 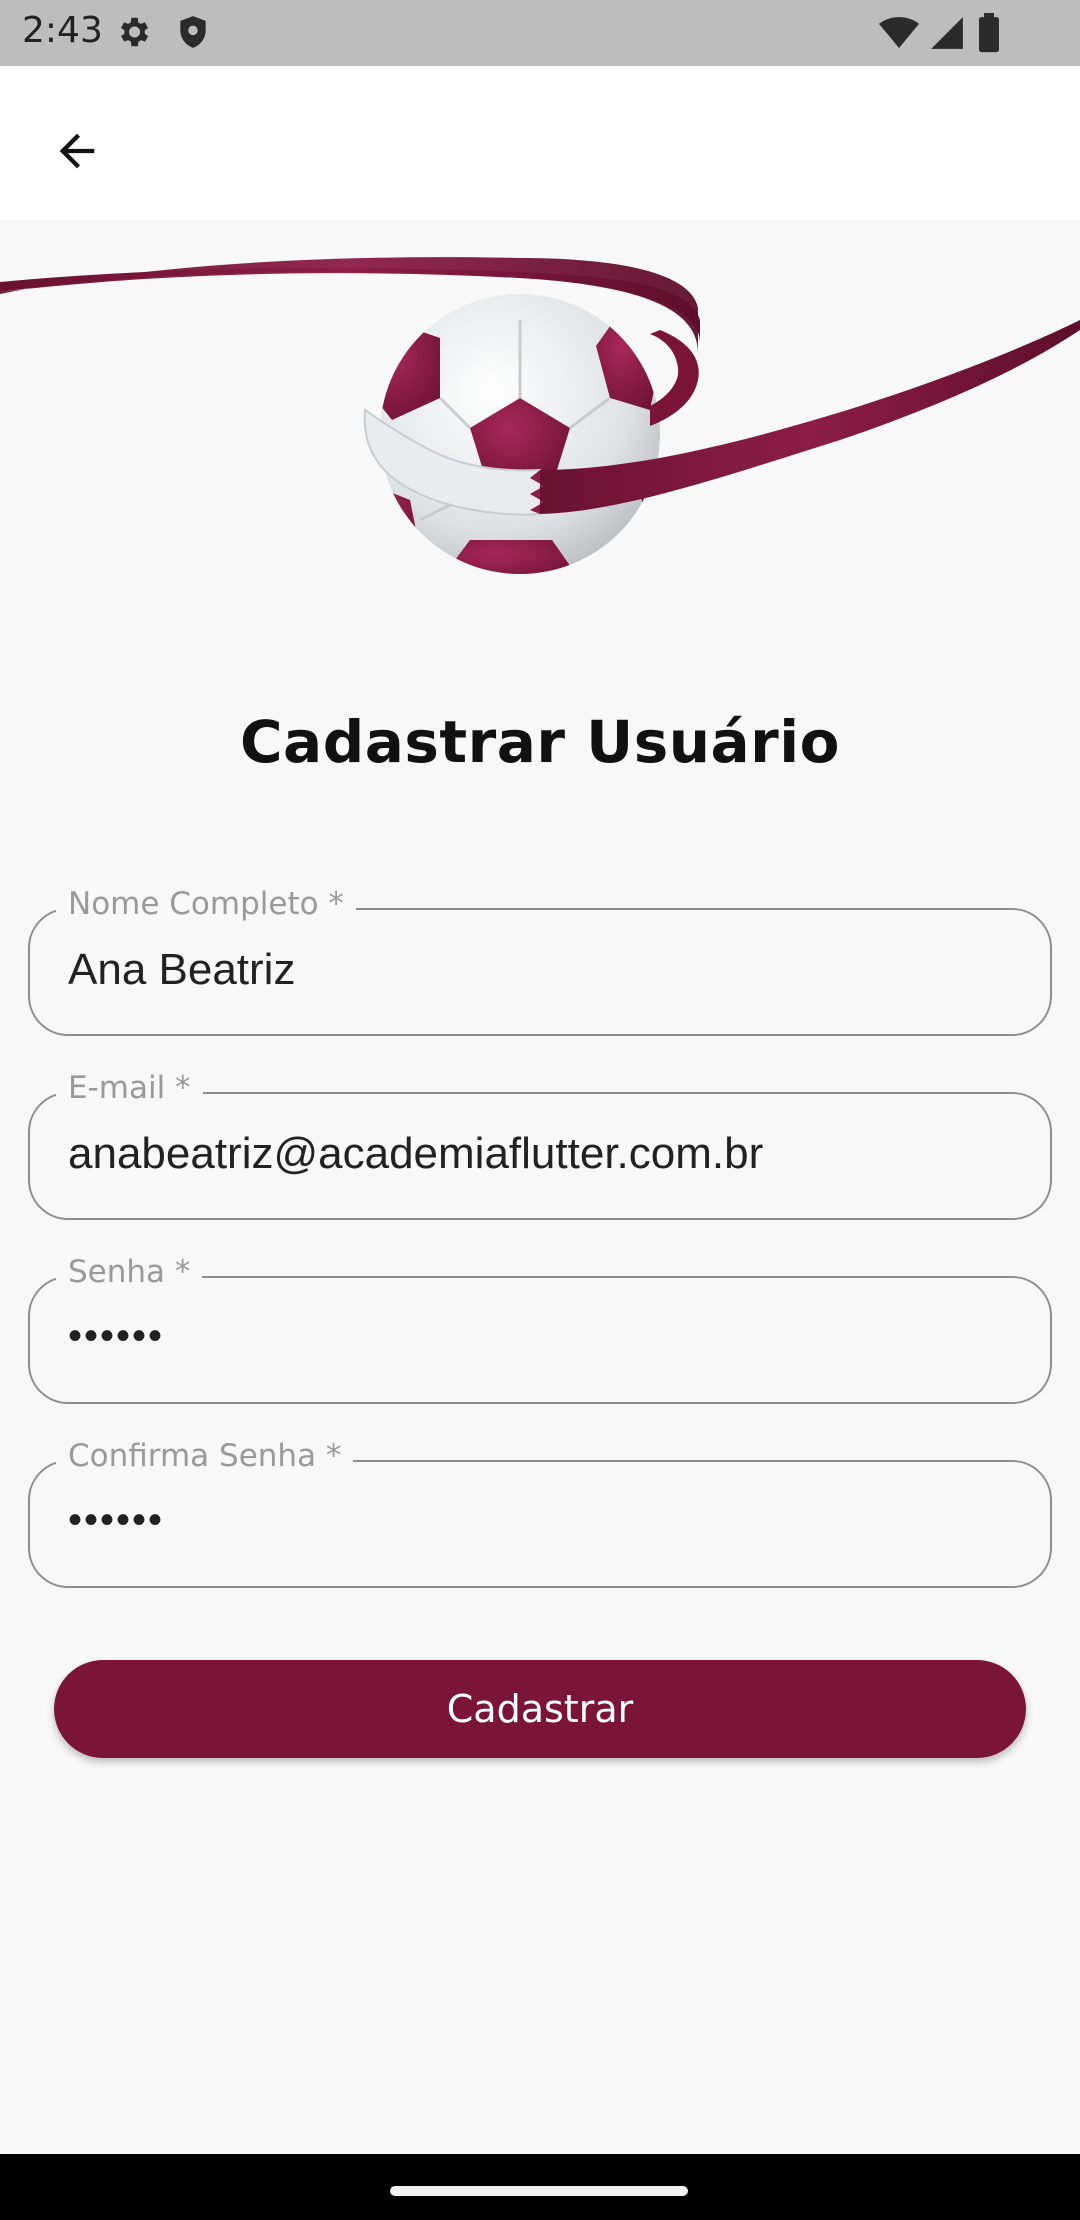 What do you see at coordinates (540, 33) in the screenshot?
I see `status-bar: 2:43` at bounding box center [540, 33].